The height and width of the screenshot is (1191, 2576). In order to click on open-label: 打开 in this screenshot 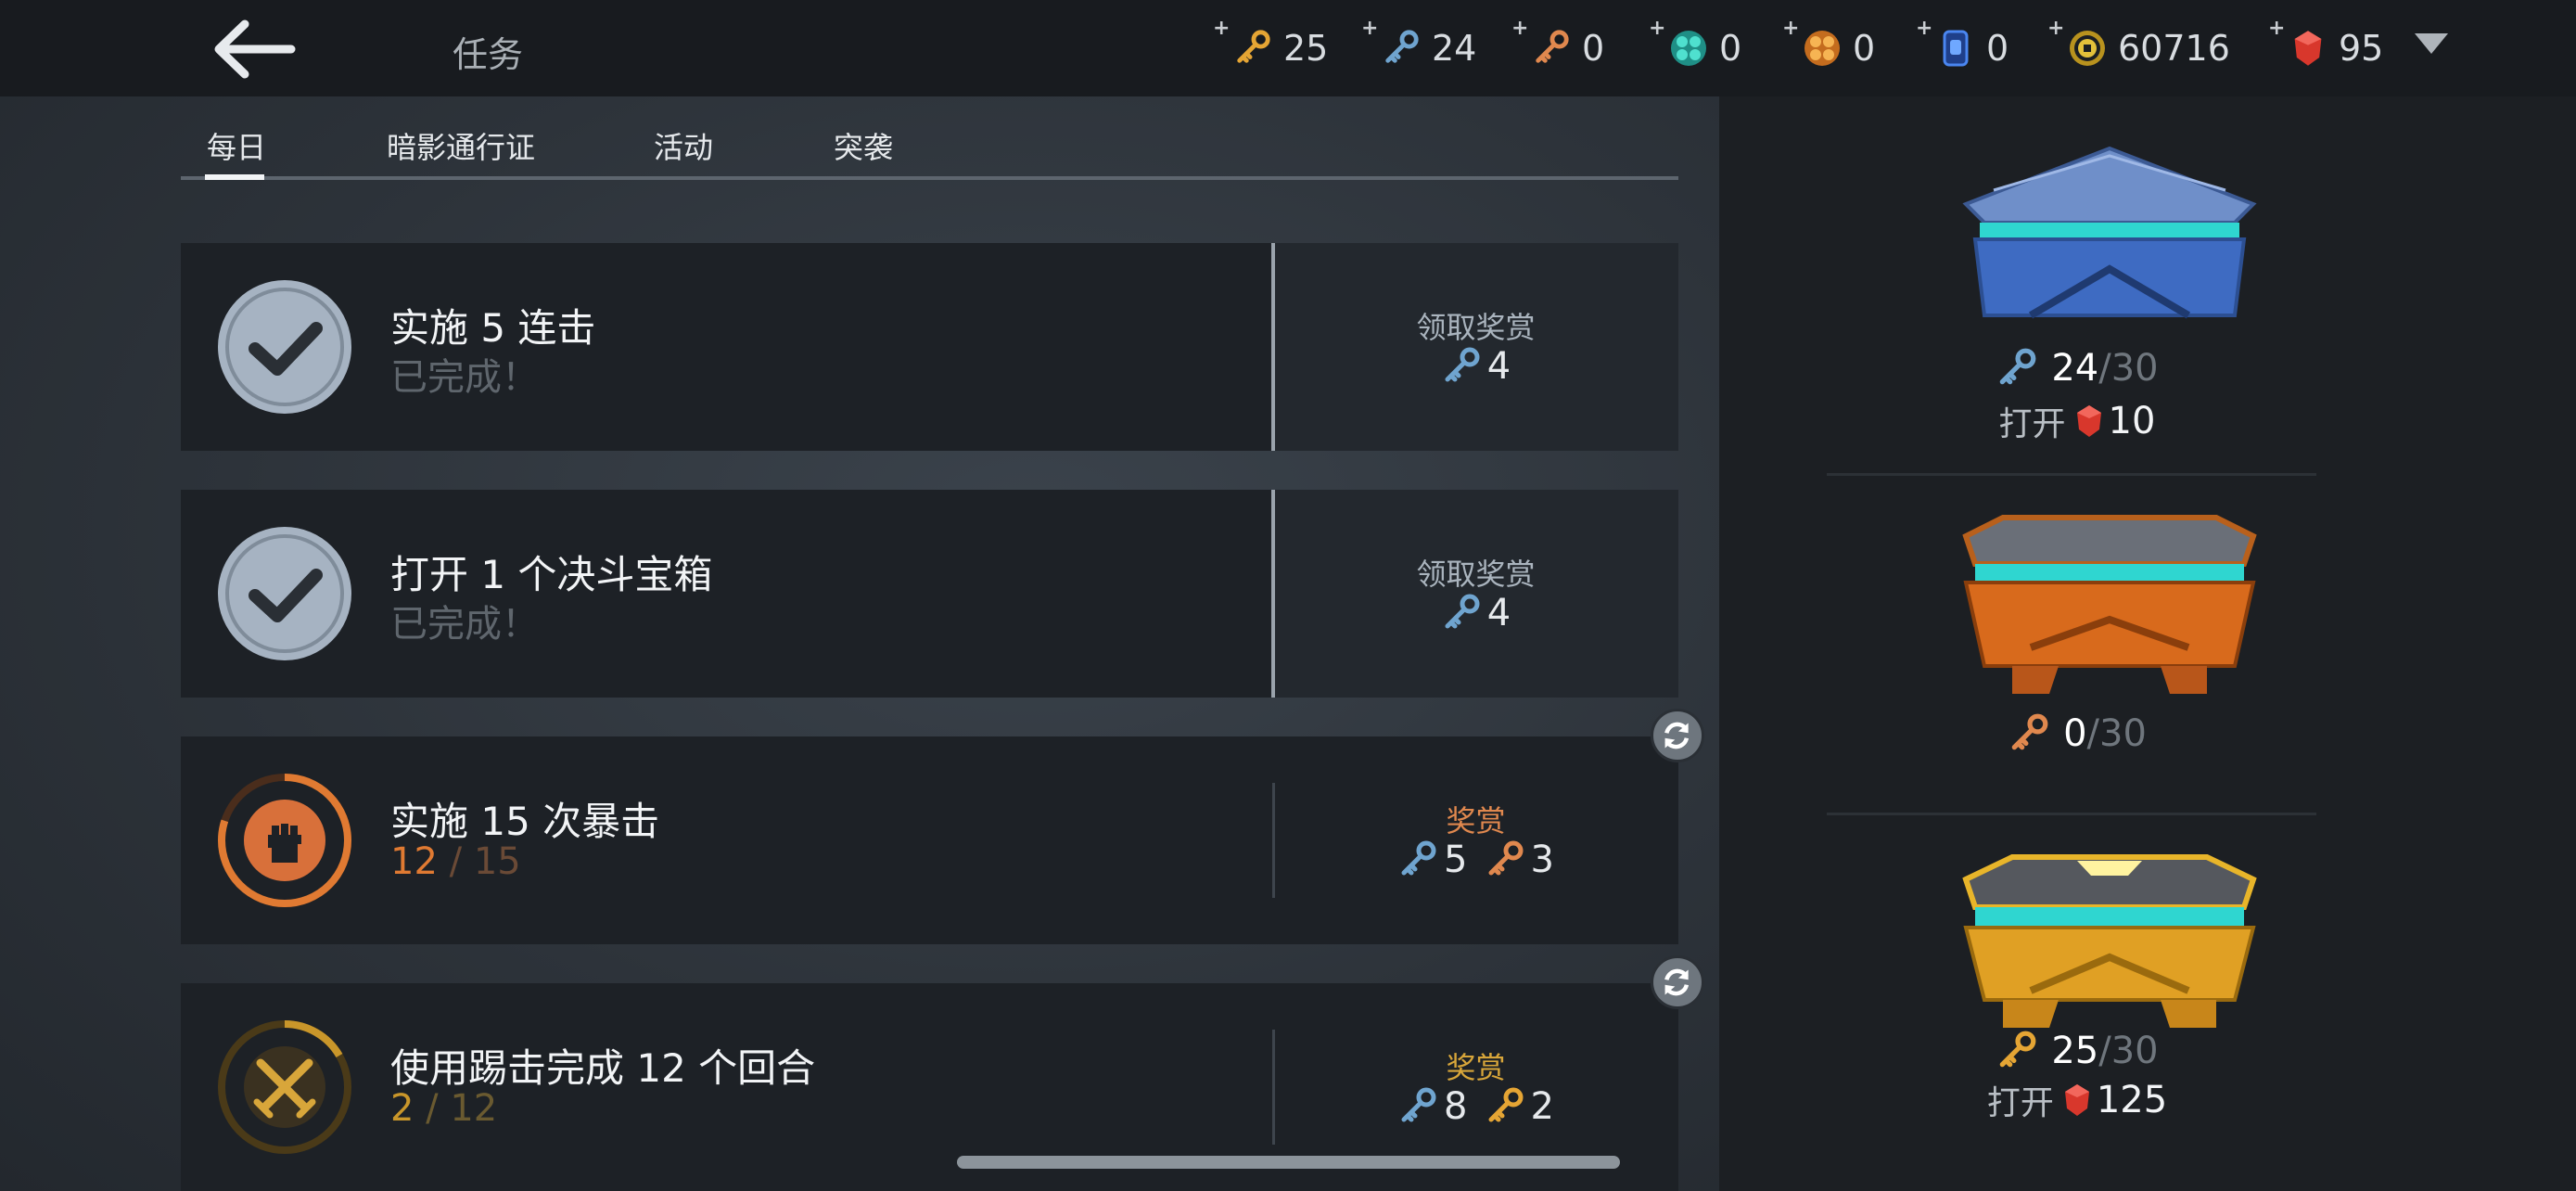, I will do `click(2032, 424)`.